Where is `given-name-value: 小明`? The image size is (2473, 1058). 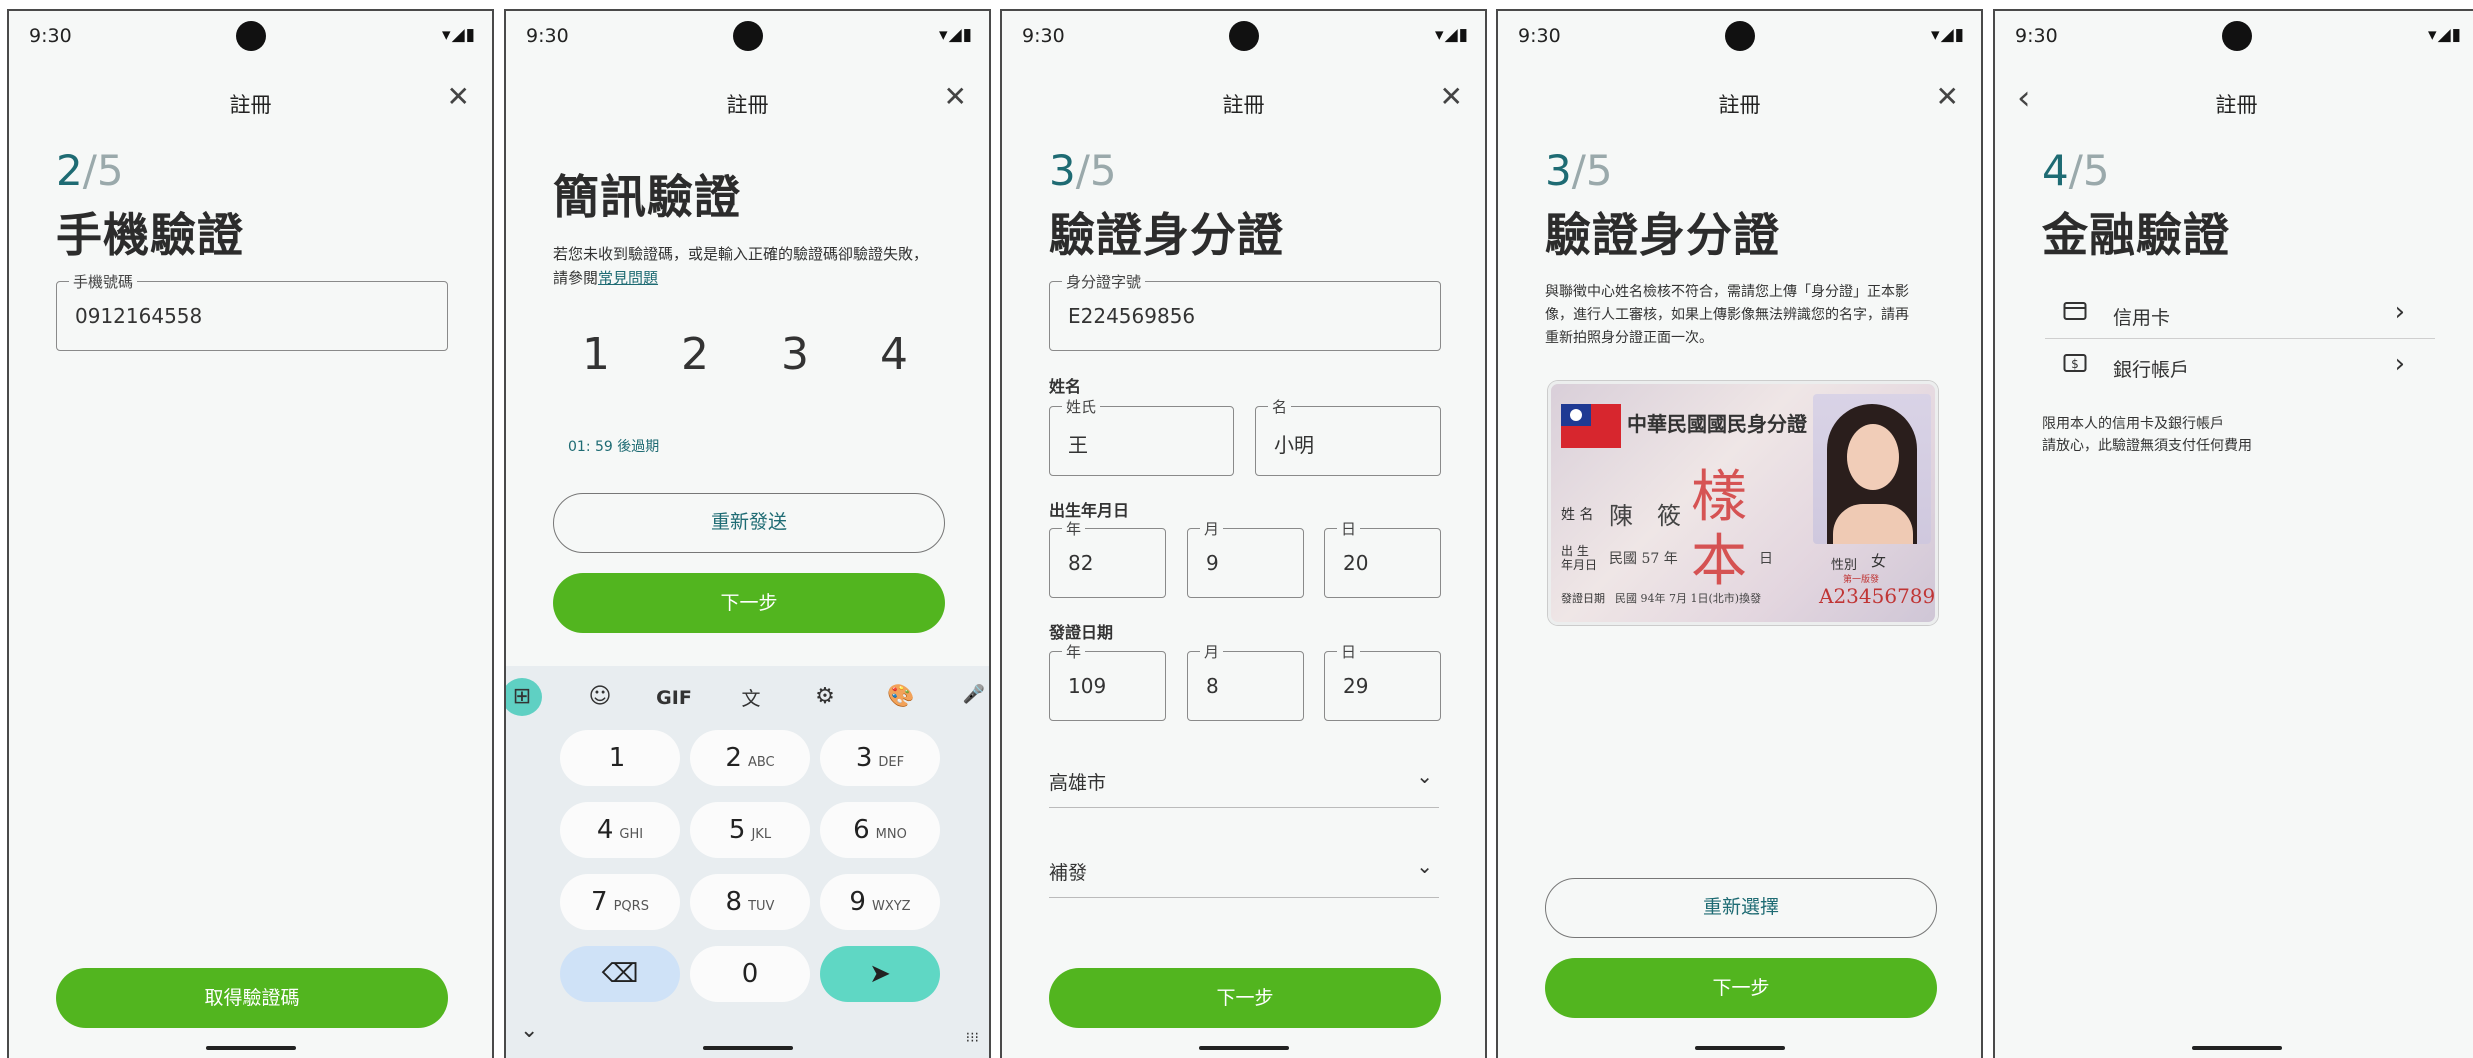 given-name-value: 小明 is located at coordinates (1294, 445).